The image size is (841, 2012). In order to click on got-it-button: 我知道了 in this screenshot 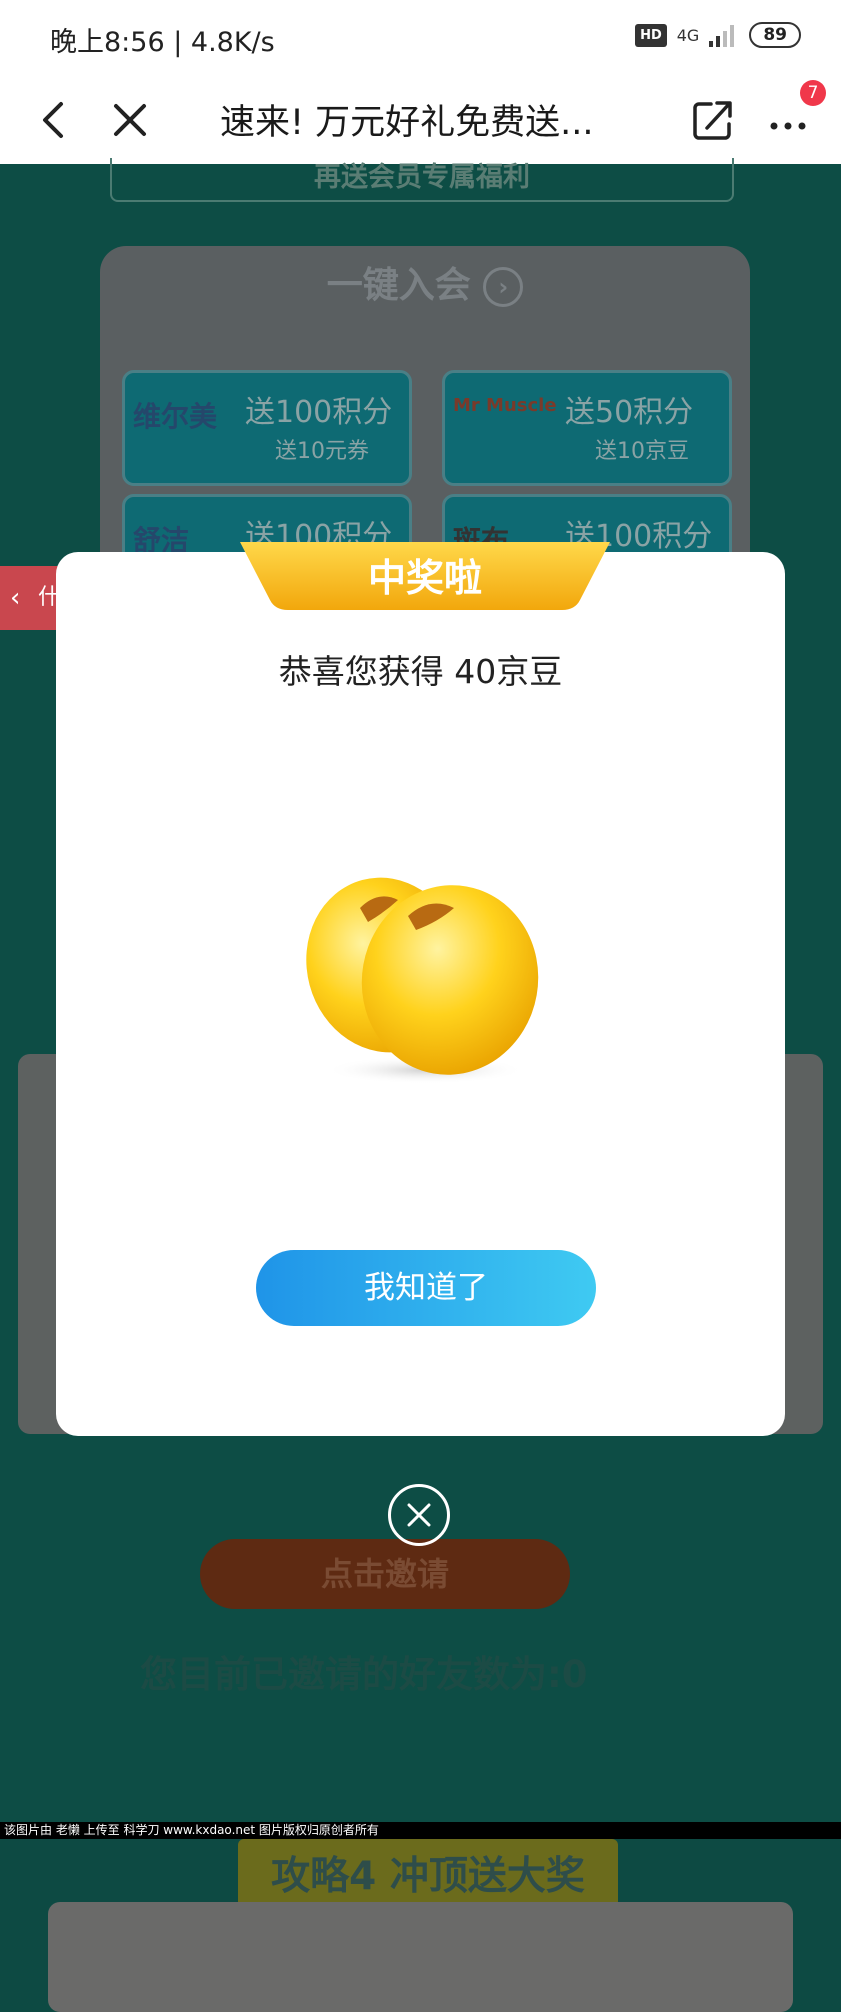, I will do `click(426, 1288)`.